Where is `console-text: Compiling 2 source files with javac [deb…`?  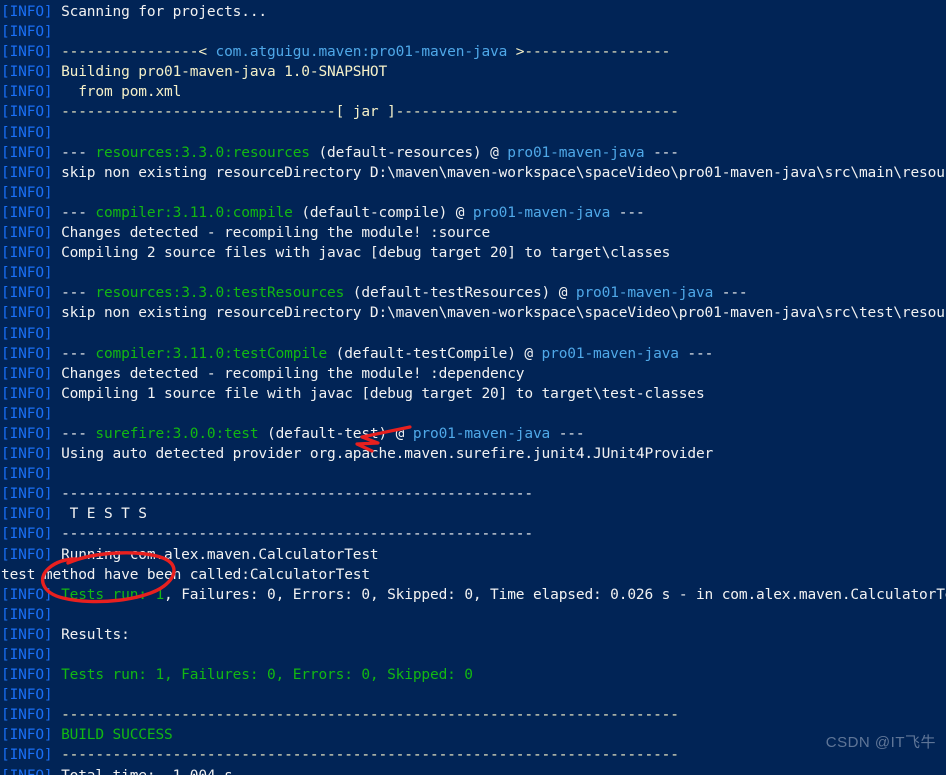
console-text: Compiling 2 source files with javac [deb… is located at coordinates (361, 253).